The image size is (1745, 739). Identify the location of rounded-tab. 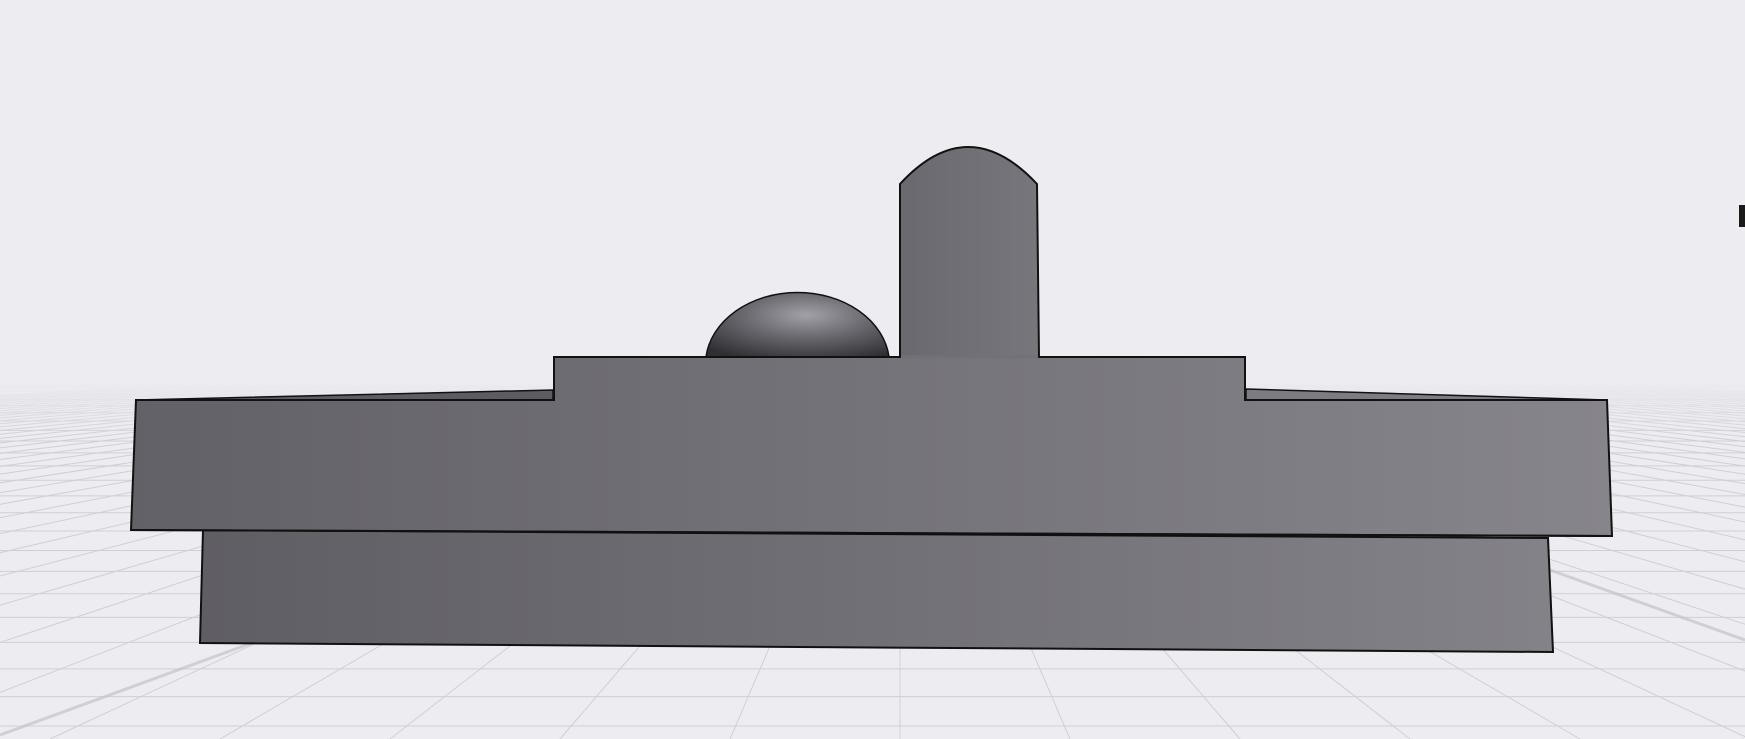
(970, 252).